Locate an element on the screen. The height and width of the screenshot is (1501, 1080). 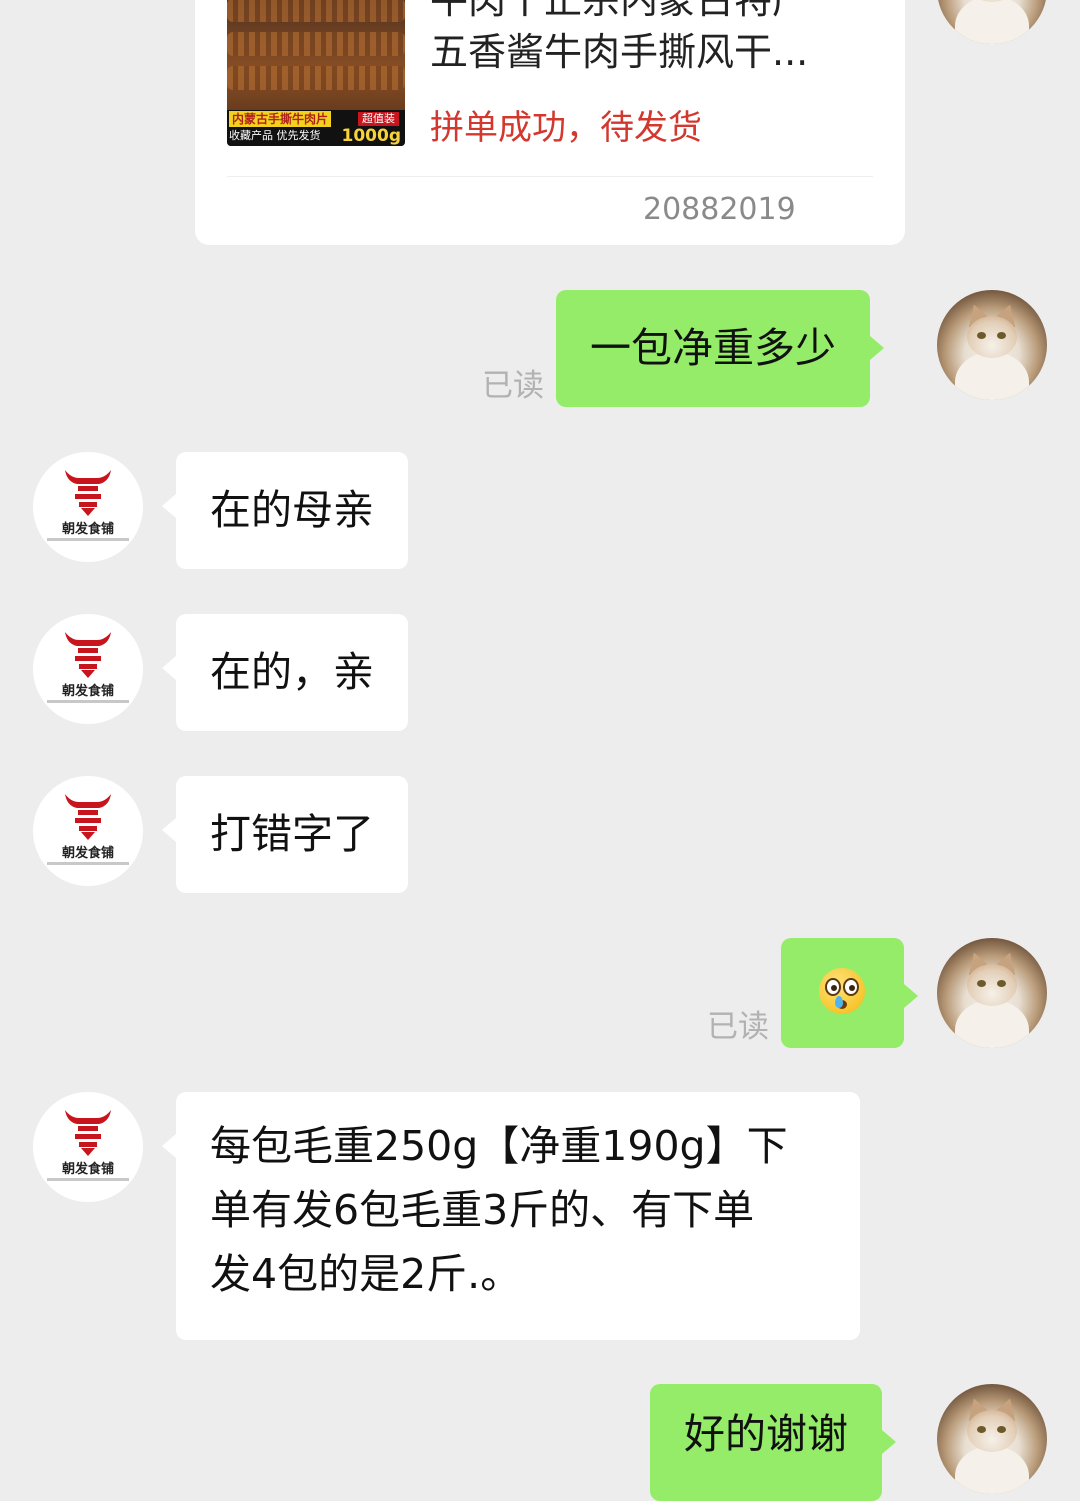
order-status: 拼单成功，待发货 is located at coordinates (566, 128).